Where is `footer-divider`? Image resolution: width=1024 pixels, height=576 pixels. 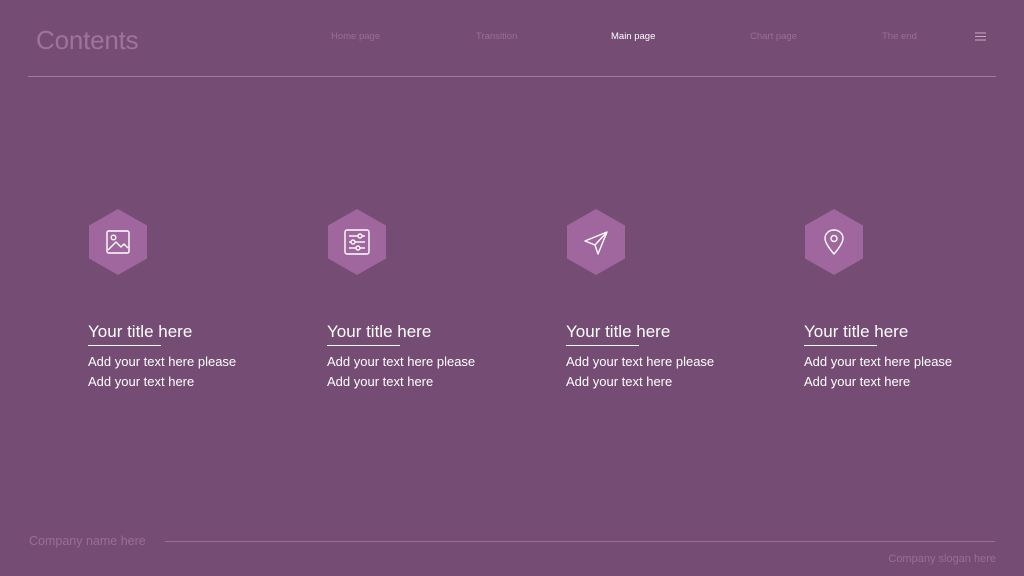 footer-divider is located at coordinates (580, 541).